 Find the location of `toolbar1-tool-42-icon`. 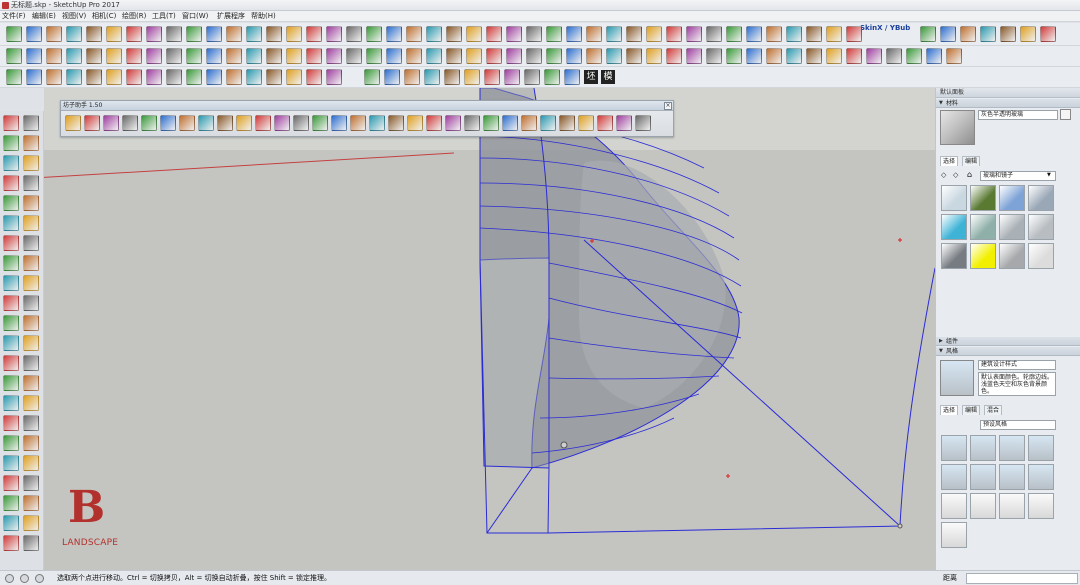

toolbar1-tool-42-icon is located at coordinates (834, 34).